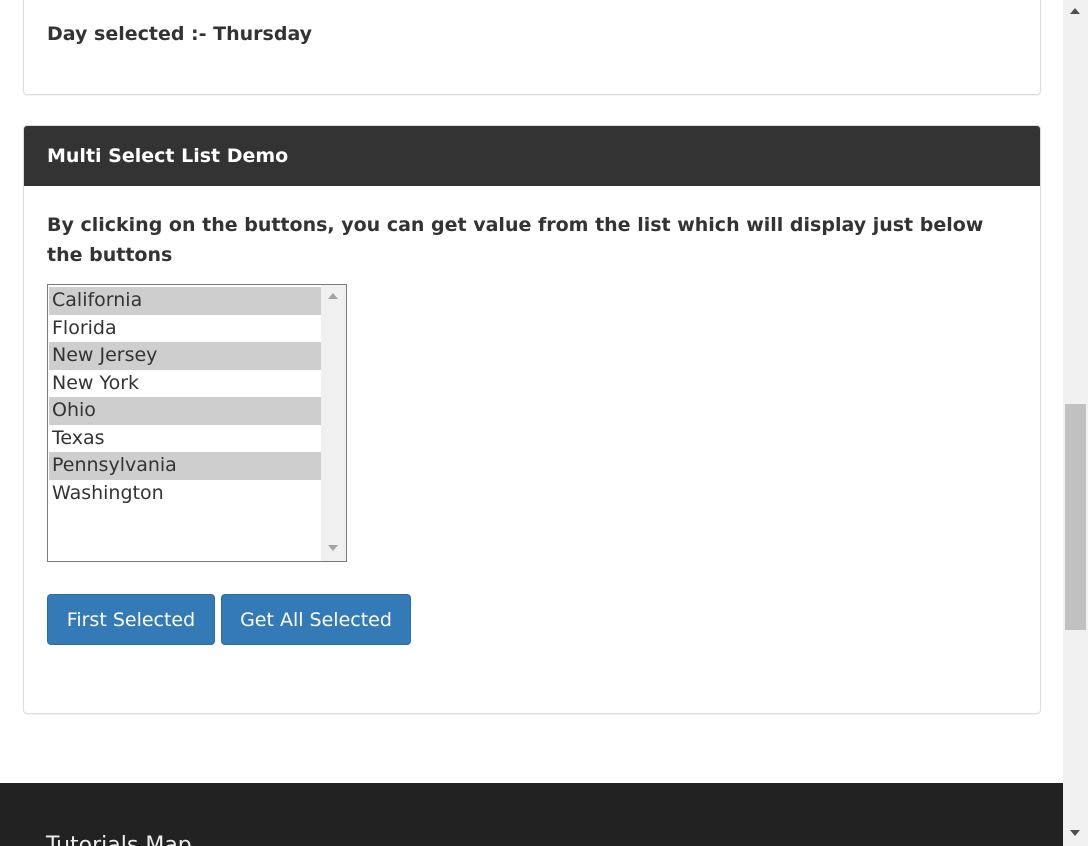 This screenshot has width=1088, height=846. Describe the element at coordinates (185, 439) in the screenshot. I see `list-option: Texas` at that location.